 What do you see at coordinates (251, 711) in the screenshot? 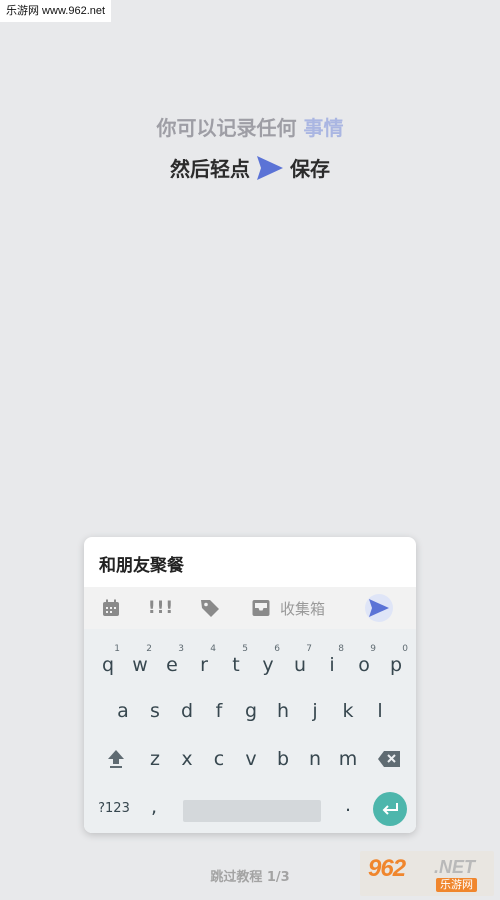
I see `key-g: g` at bounding box center [251, 711].